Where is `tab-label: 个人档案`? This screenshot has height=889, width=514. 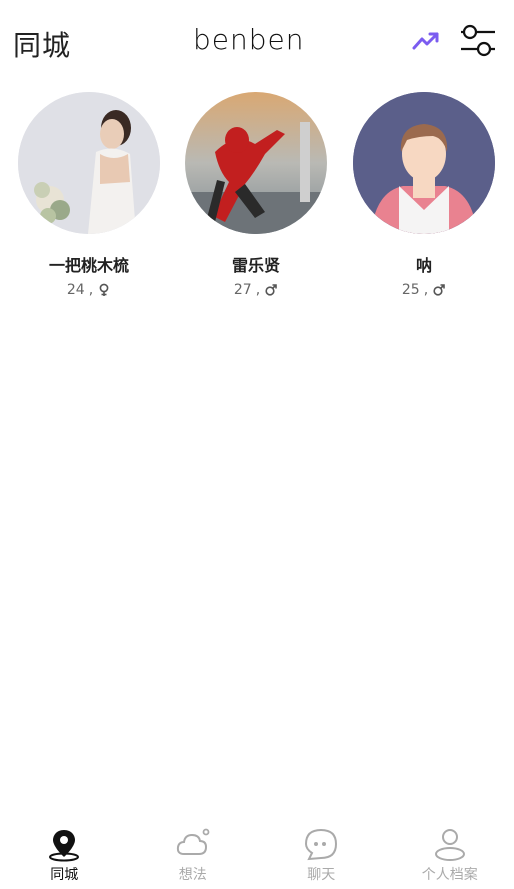 tab-label: 个人档案 is located at coordinates (449, 875).